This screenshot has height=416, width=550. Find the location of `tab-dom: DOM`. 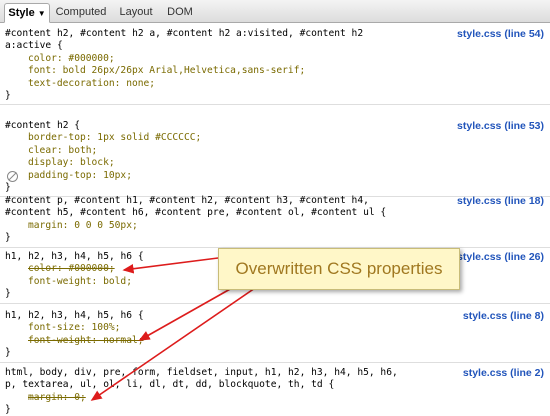

tab-dom: DOM is located at coordinates (180, 12).